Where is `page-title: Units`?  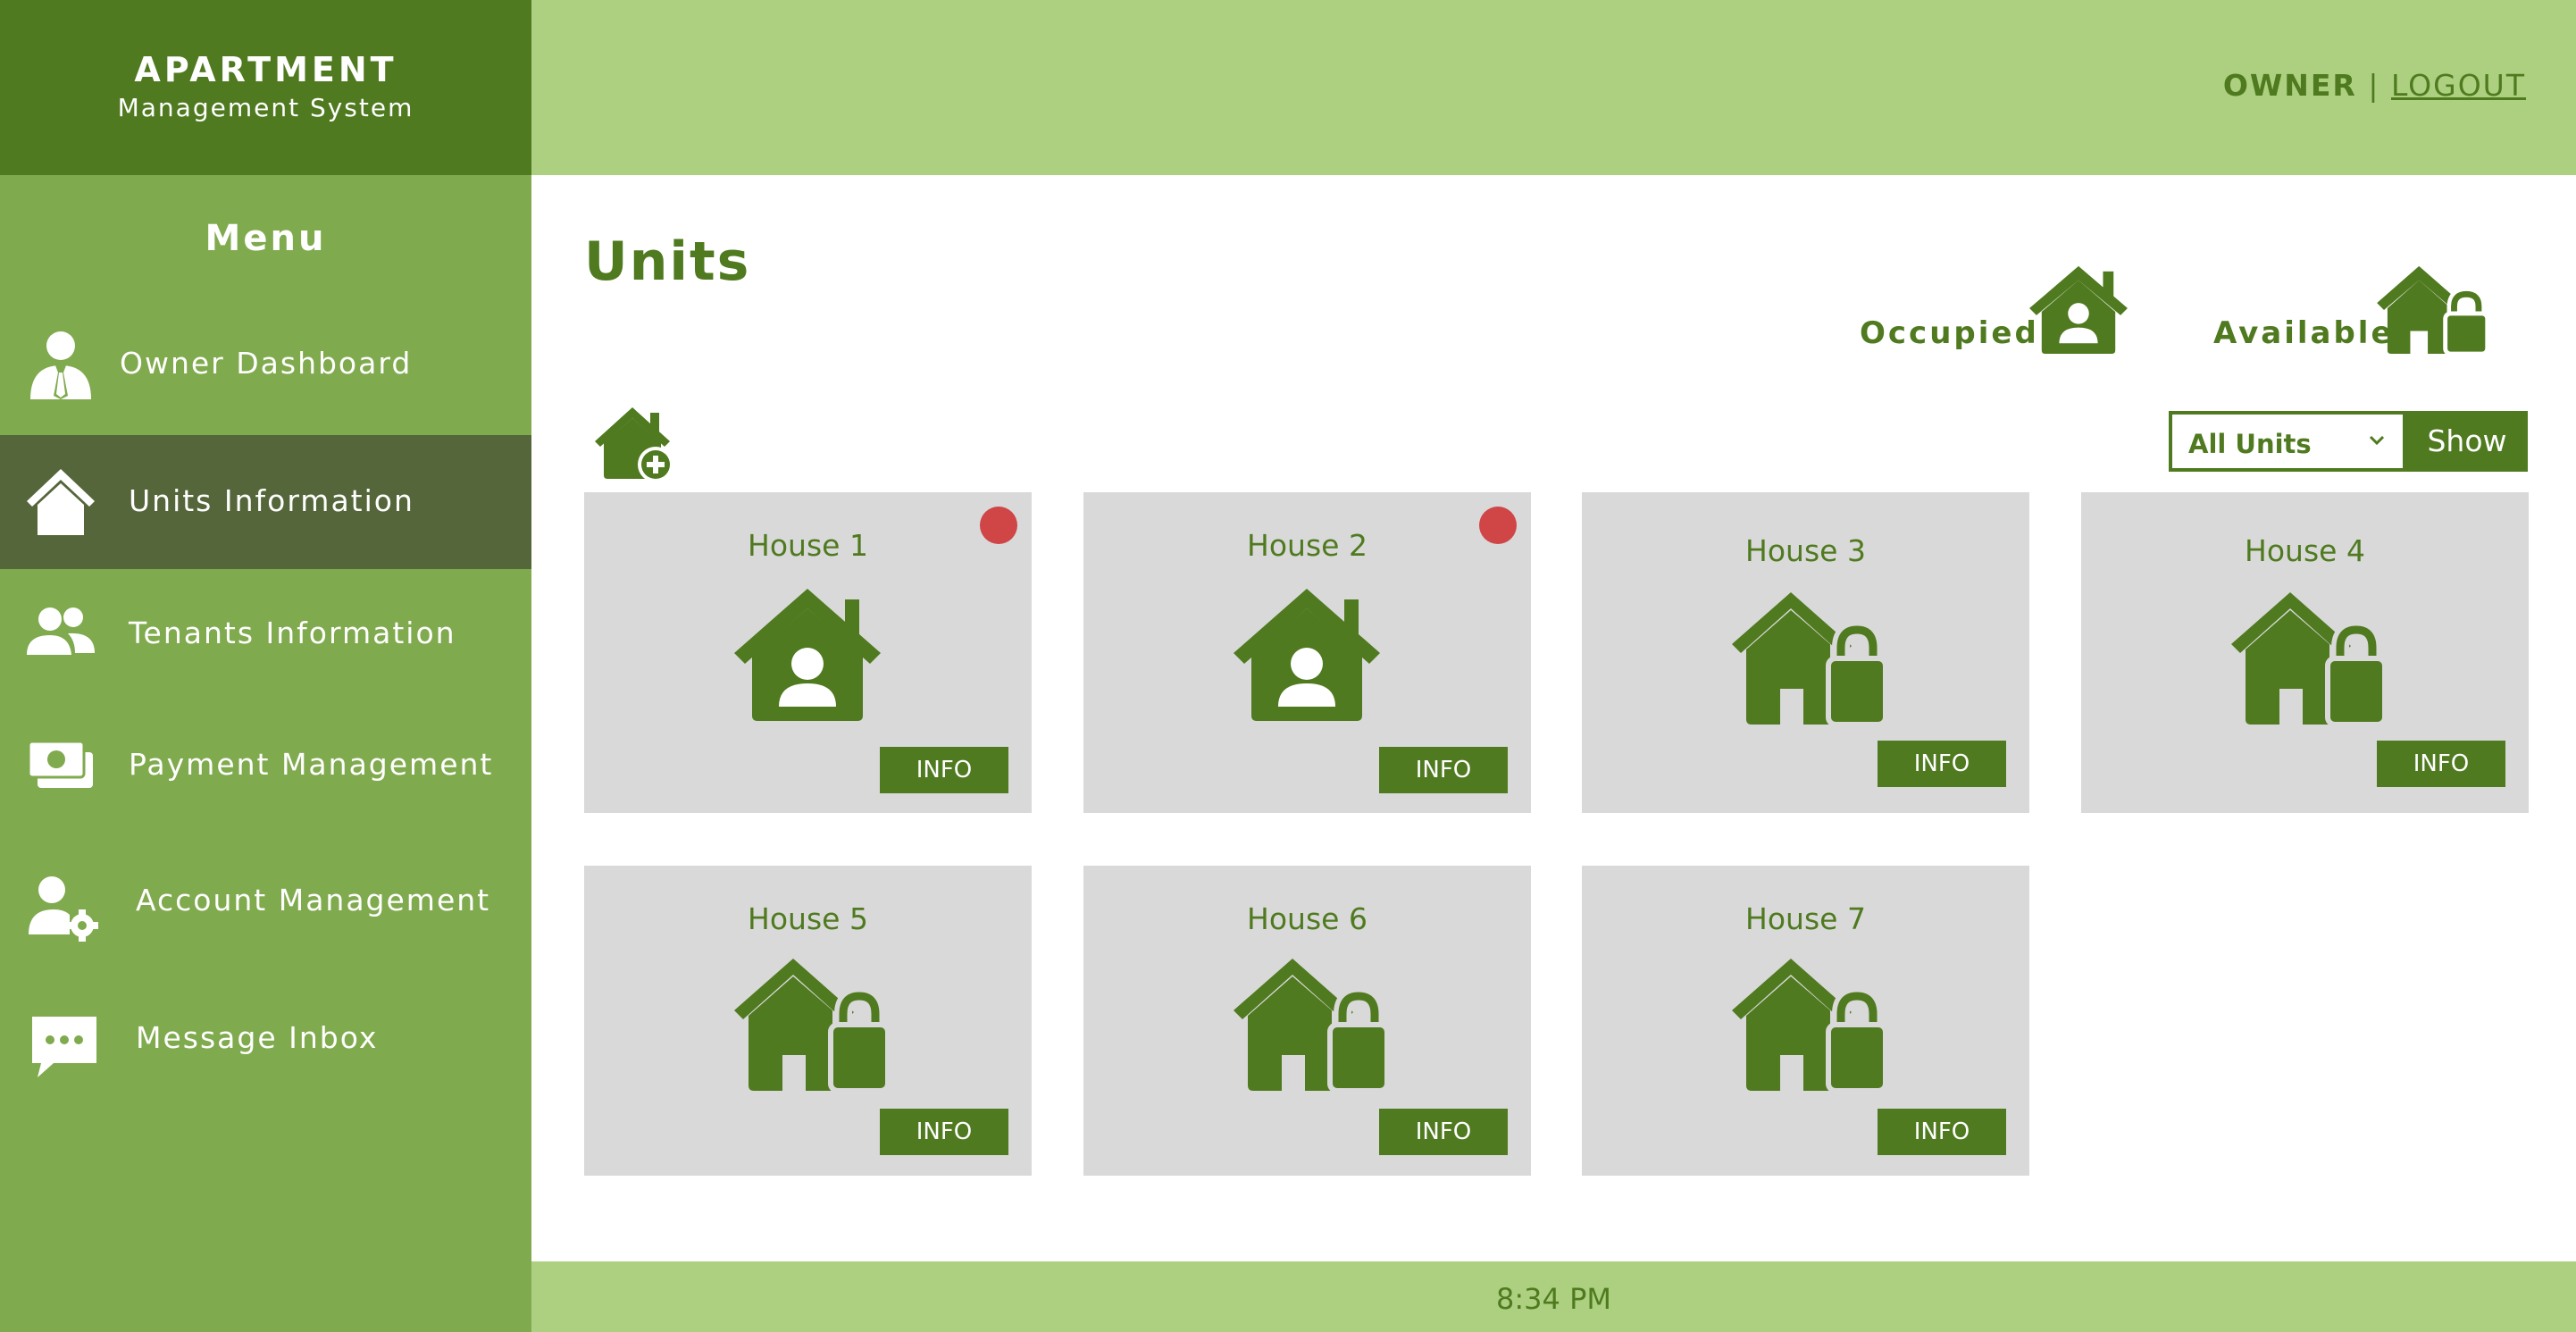 page-title: Units is located at coordinates (668, 261).